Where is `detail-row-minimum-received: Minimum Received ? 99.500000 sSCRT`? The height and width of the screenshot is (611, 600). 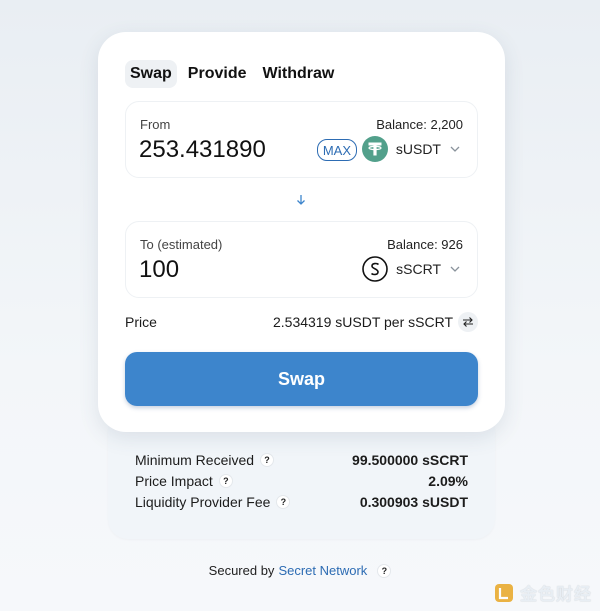
detail-row-minimum-received: Minimum Received ? 99.500000 sSCRT is located at coordinates (301, 460).